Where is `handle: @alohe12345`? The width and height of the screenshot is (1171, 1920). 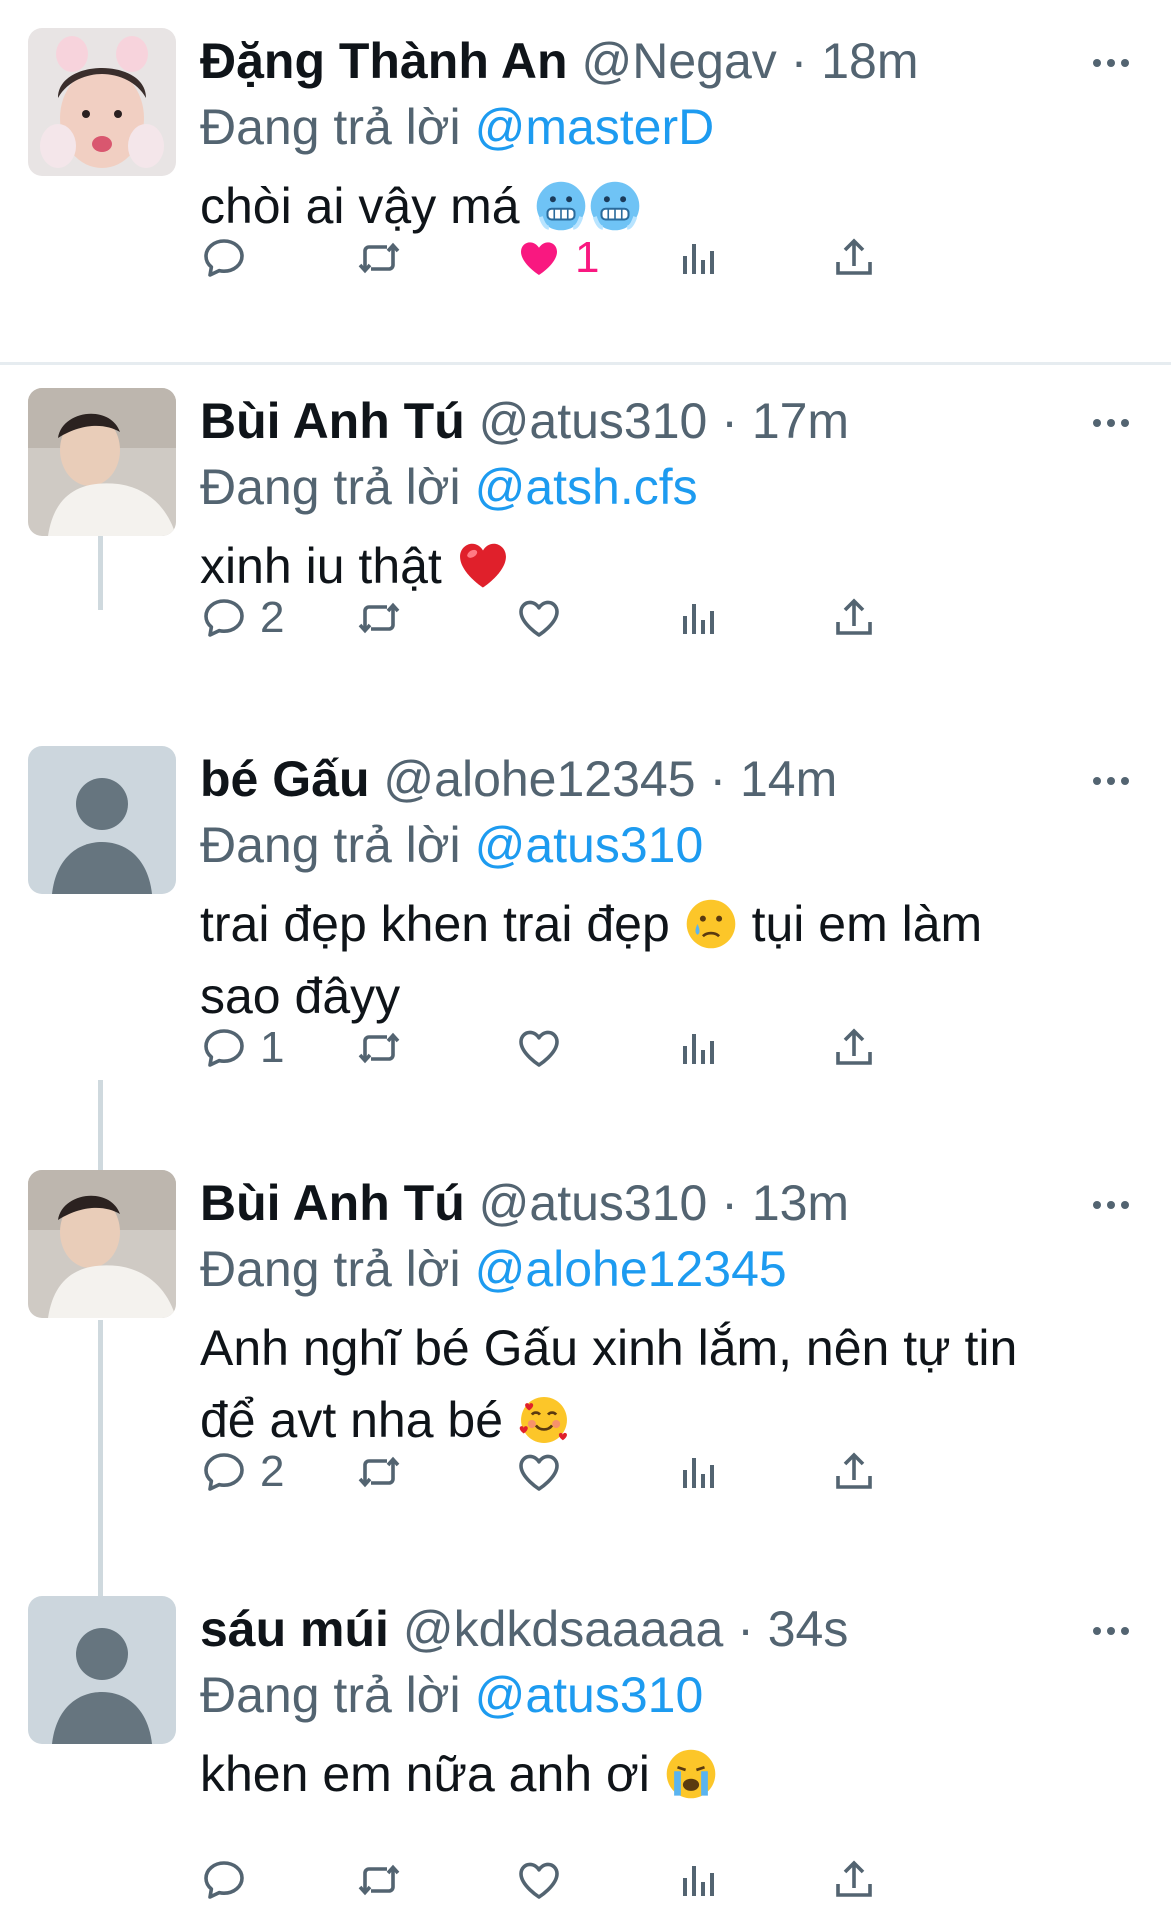
handle: @alohe12345 is located at coordinates (539, 779).